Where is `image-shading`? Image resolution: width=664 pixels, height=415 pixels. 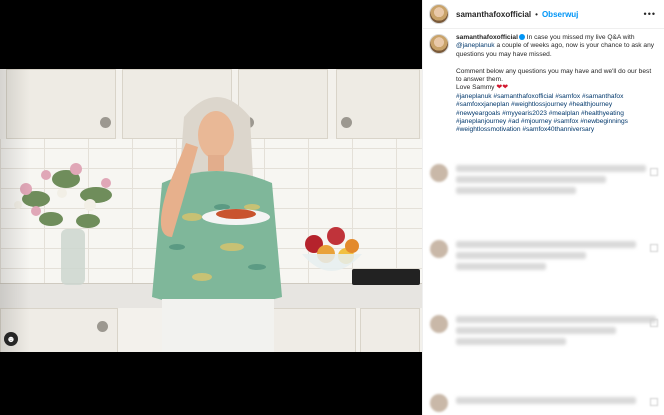
image-shading is located at coordinates (15, 210).